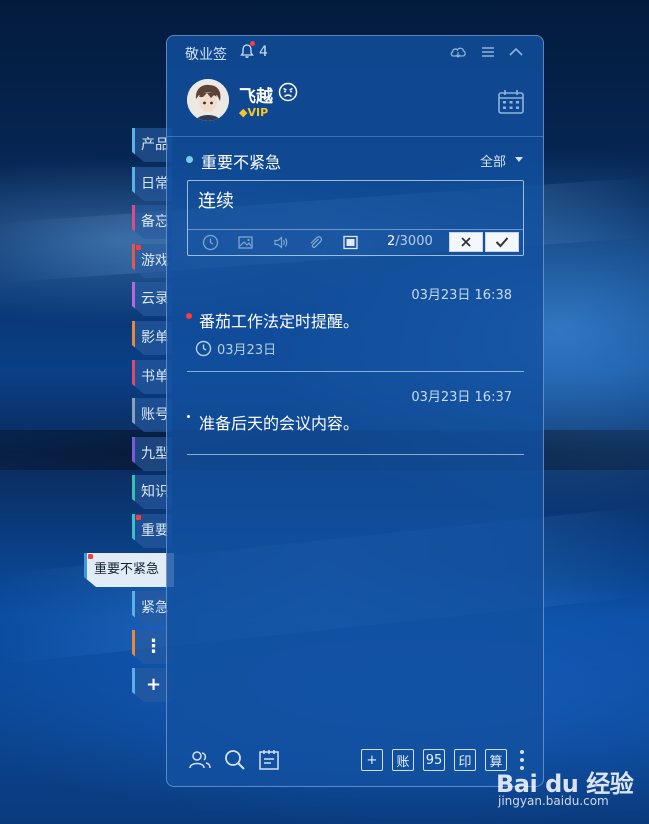 This screenshot has height=824, width=649. I want to click on user-row: 飞越 ◆VIP, so click(355, 102).